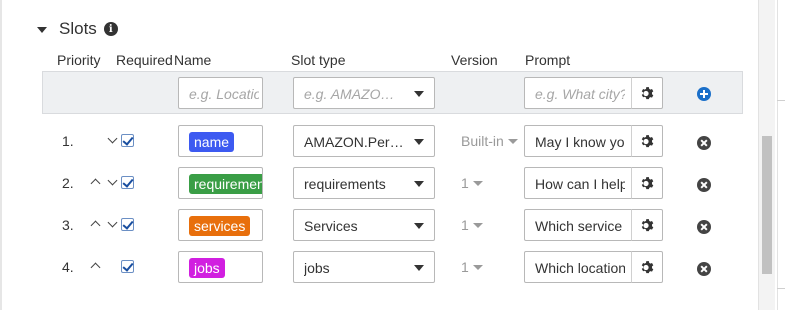 The height and width of the screenshot is (310, 785). Describe the element at coordinates (331, 226) in the screenshot. I see `slot-type-value: Services` at that location.